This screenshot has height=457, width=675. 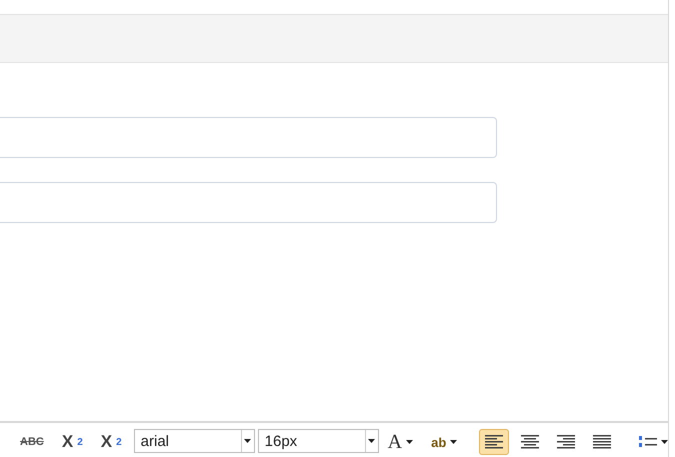 I want to click on align-button, so click(x=494, y=442).